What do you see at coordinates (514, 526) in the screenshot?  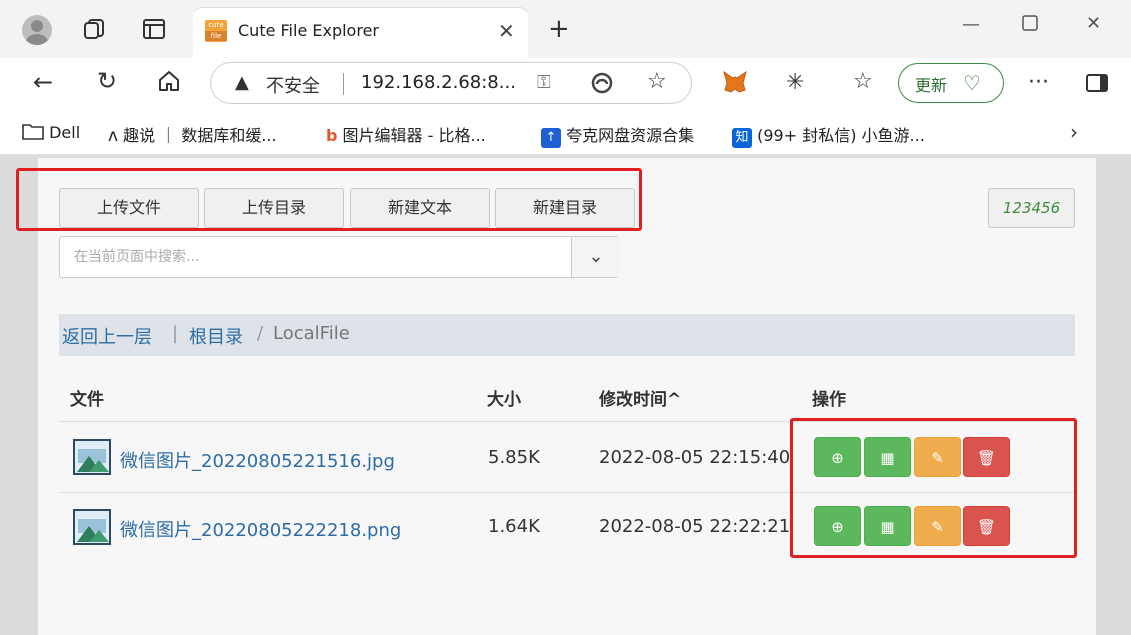 I see `file-size: 1.64K` at bounding box center [514, 526].